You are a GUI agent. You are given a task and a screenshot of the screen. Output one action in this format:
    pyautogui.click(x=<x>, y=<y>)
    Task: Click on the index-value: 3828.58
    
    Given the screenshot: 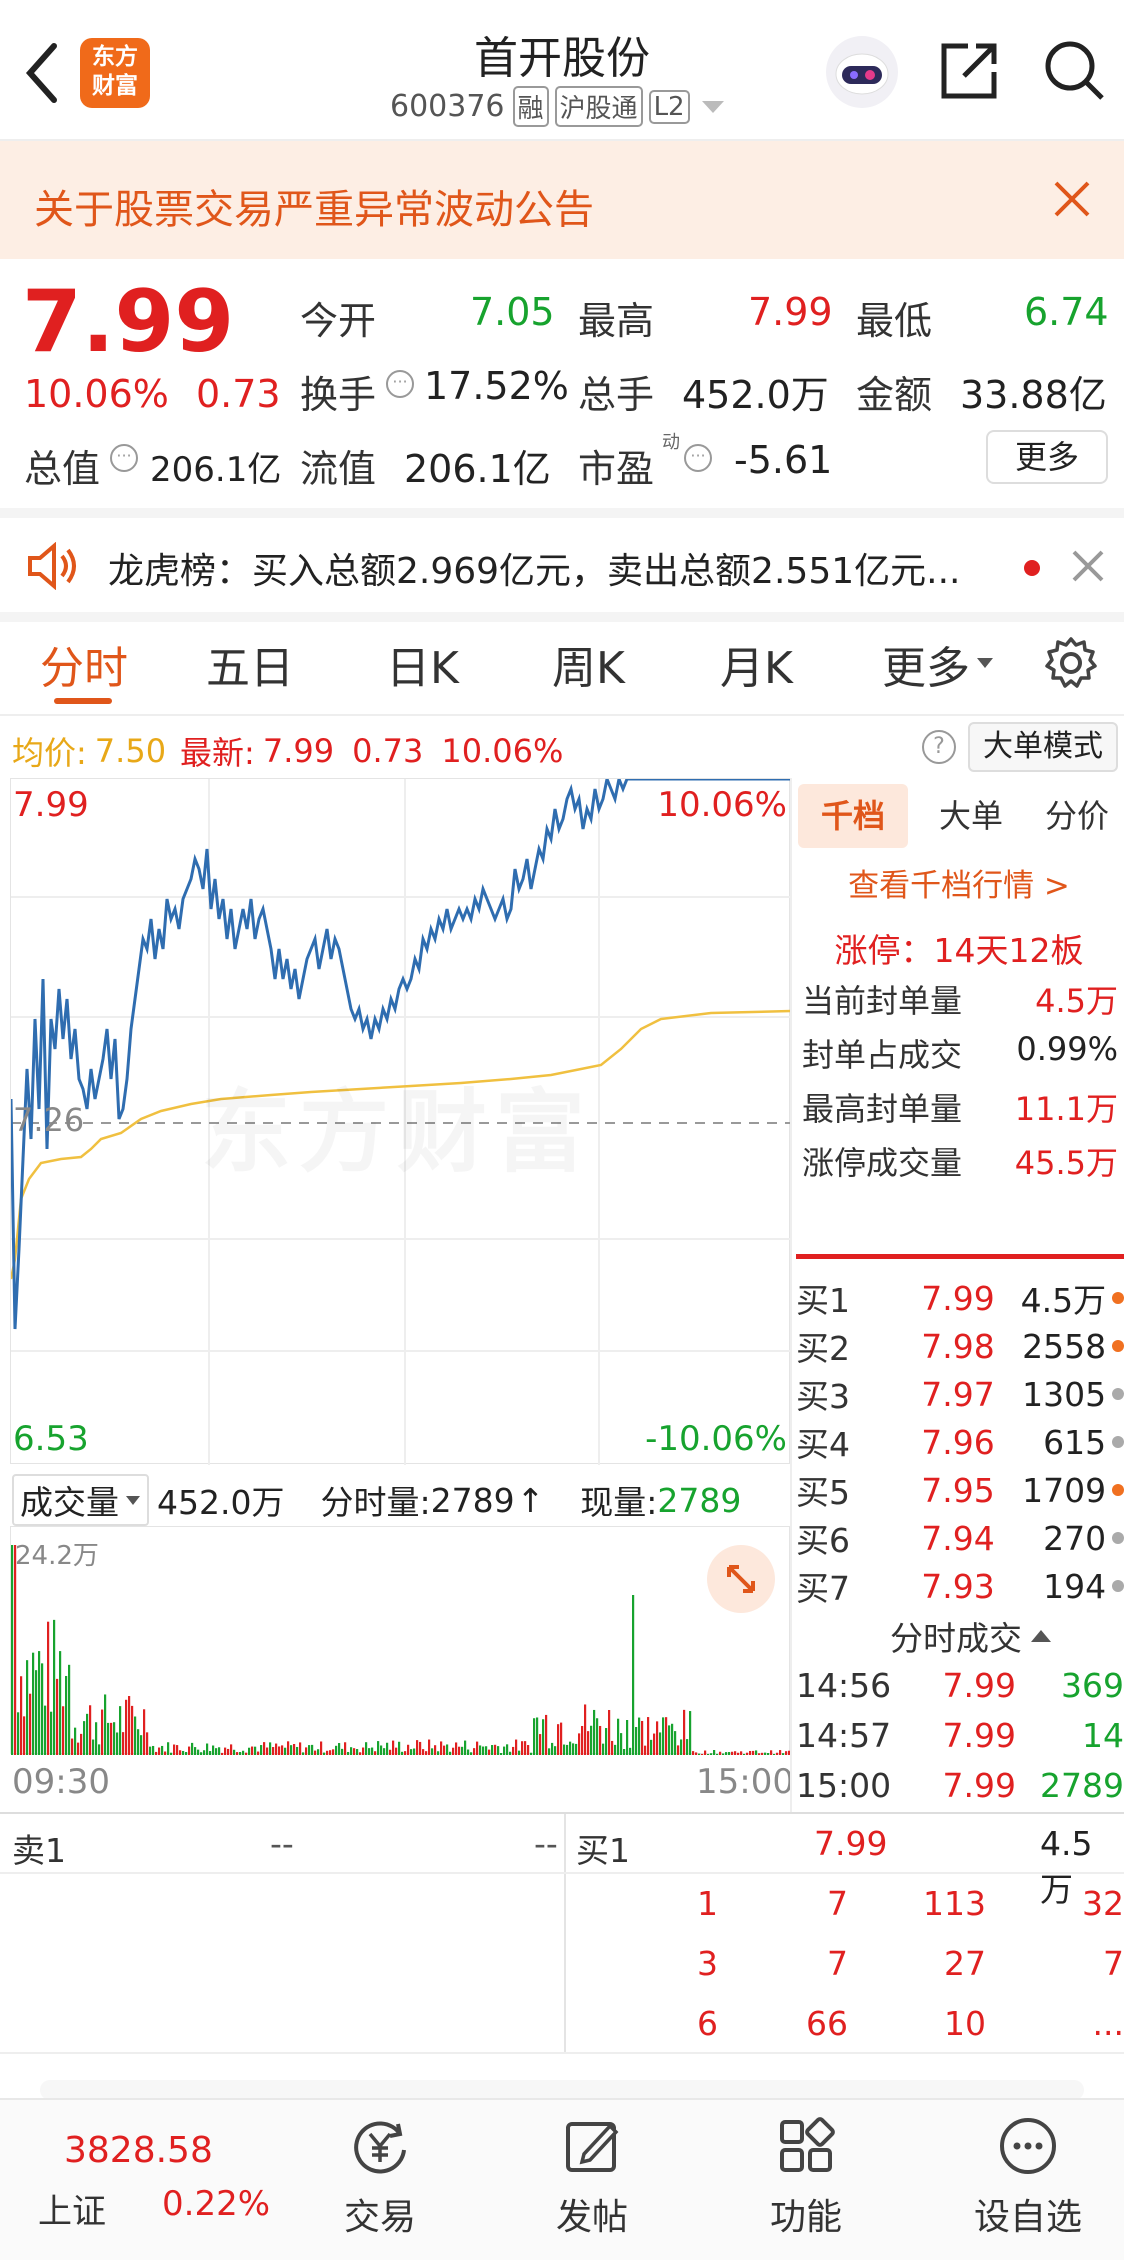 What is the action you would take?
    pyautogui.click(x=138, y=2150)
    